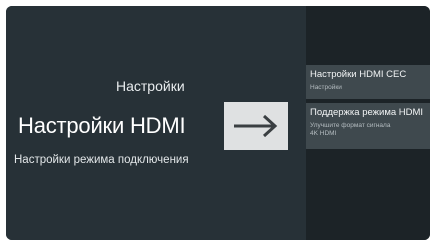 Image resolution: width=437 pixels, height=246 pixels. I want to click on arrow-tile, so click(256, 126).